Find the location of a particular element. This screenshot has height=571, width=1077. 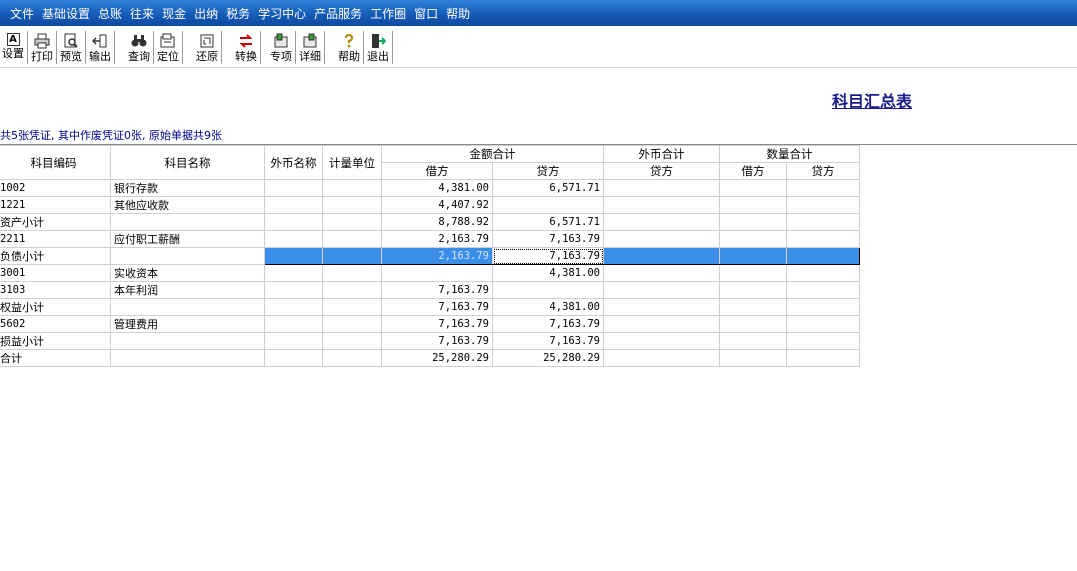

menu-help: 帮助 is located at coordinates (458, 13).